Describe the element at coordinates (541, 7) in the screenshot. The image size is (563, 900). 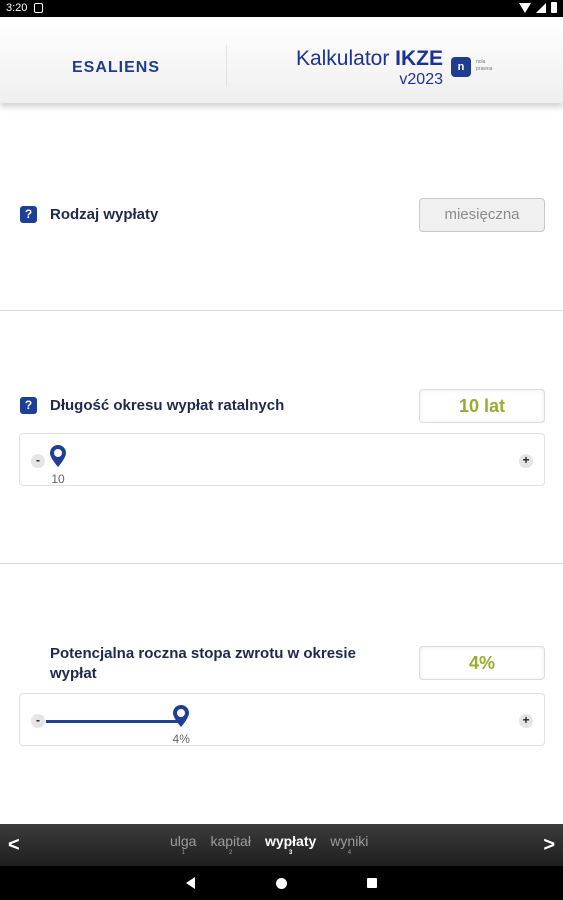
I see `signal-icon` at that location.